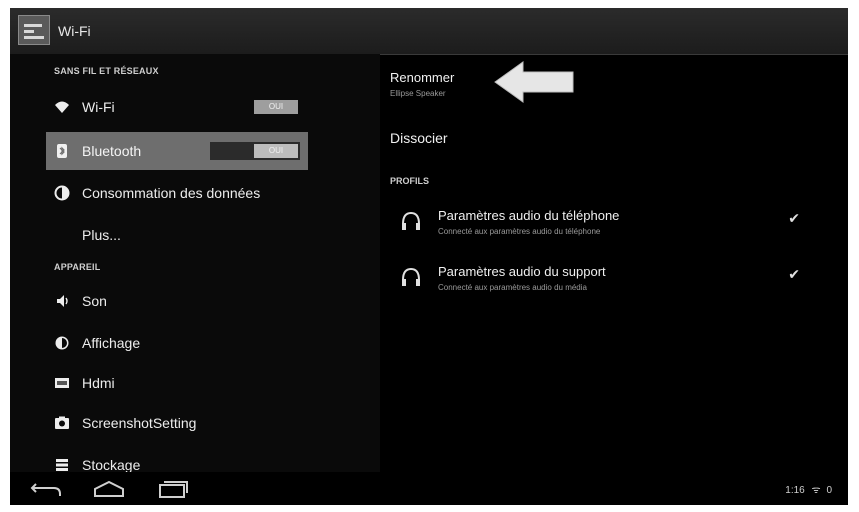 This screenshot has height=512, width=859. I want to click on sidebar-item-label: Consommation des données, so click(171, 193).